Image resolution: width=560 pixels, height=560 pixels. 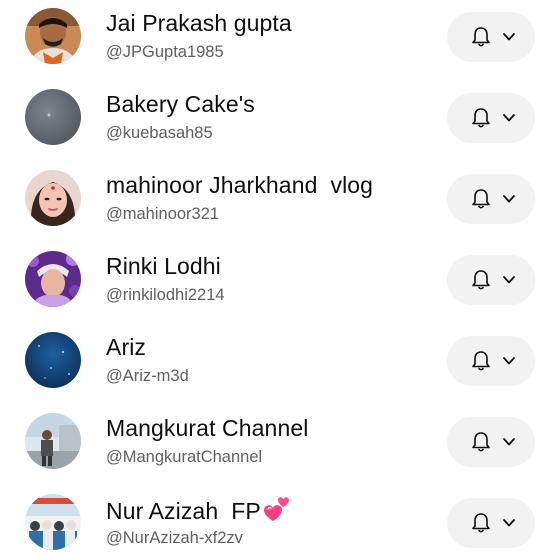 What do you see at coordinates (163, 266) in the screenshot?
I see `channel-name: Rinki Lodhi` at bounding box center [163, 266].